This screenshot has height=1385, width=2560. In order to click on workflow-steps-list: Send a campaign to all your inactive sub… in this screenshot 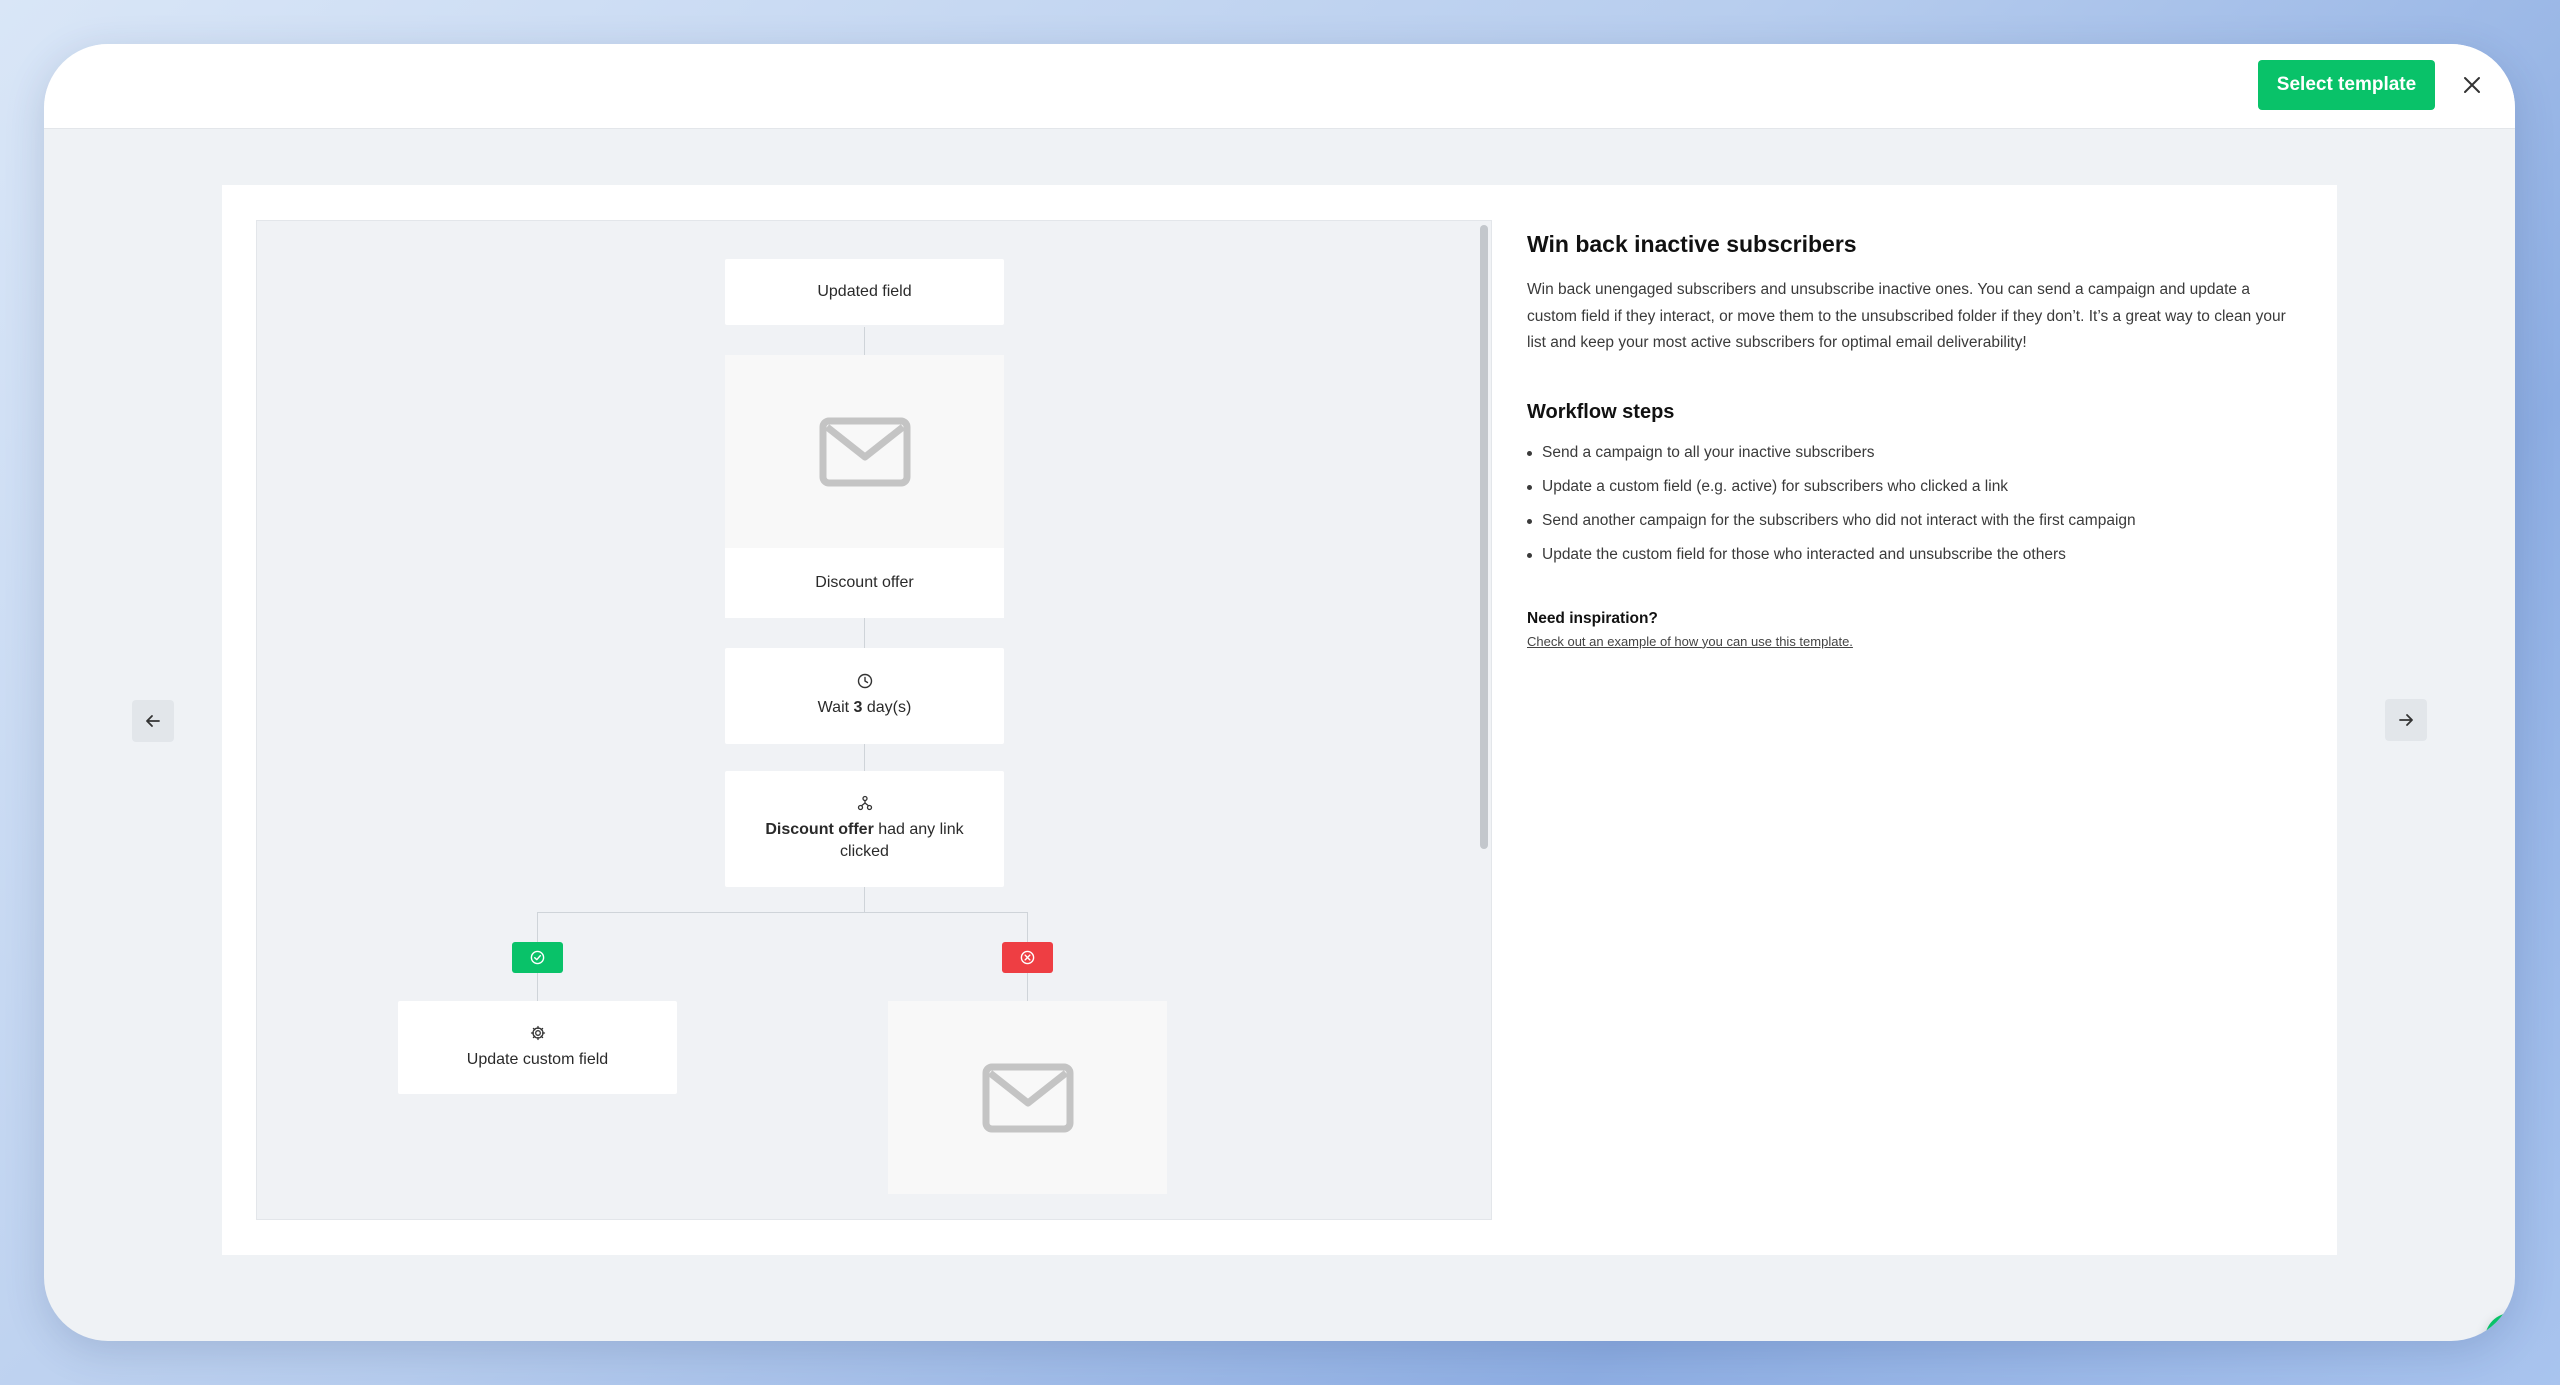, I will do `click(1907, 504)`.